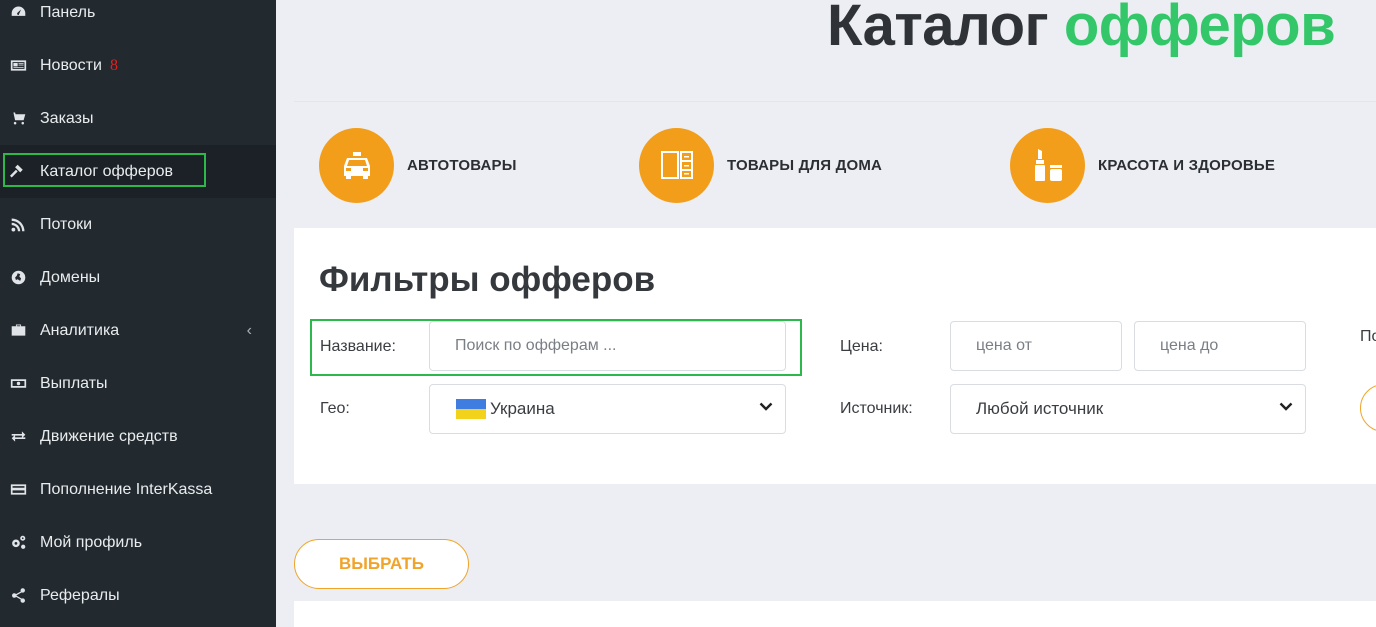 Image resolution: width=1376 pixels, height=627 pixels. What do you see at coordinates (18, 490) in the screenshot?
I see `credit-card-icon` at bounding box center [18, 490].